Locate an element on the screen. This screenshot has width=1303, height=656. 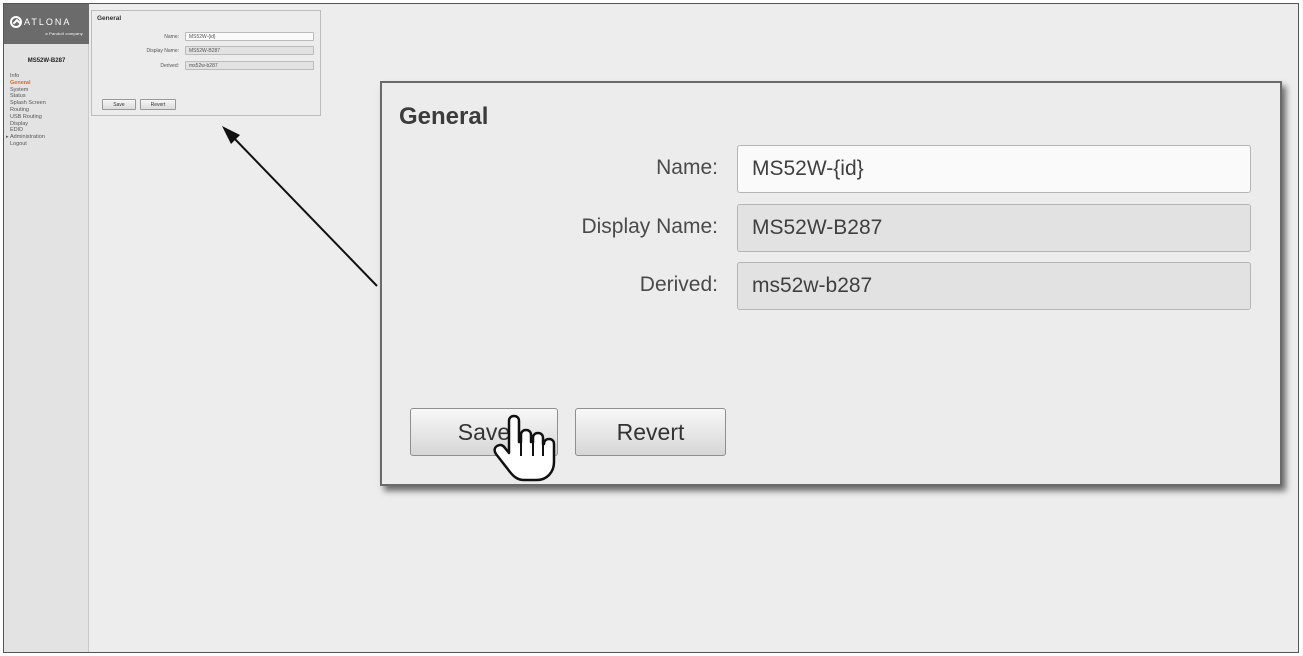
zoomed-derived-row: Derived: ms52w-b287 is located at coordinates (833, 286).